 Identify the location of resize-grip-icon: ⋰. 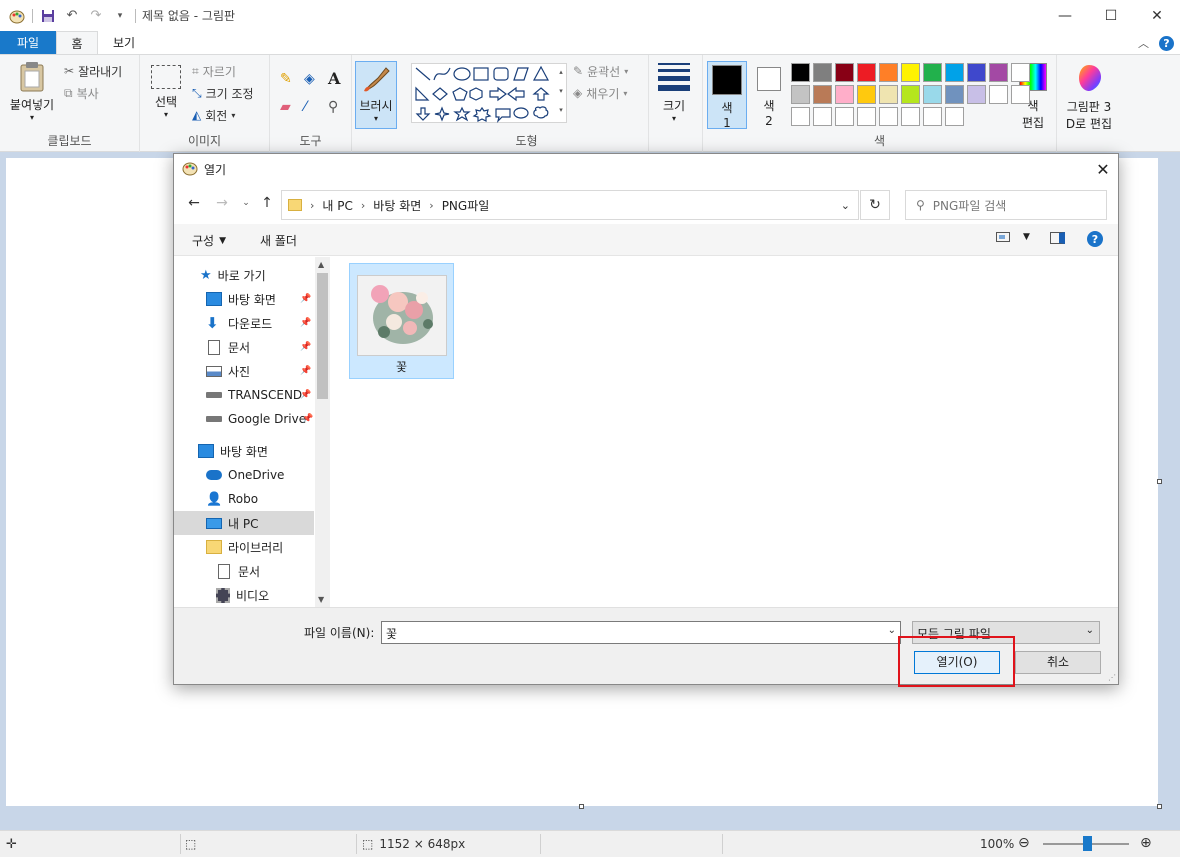
(1112, 677).